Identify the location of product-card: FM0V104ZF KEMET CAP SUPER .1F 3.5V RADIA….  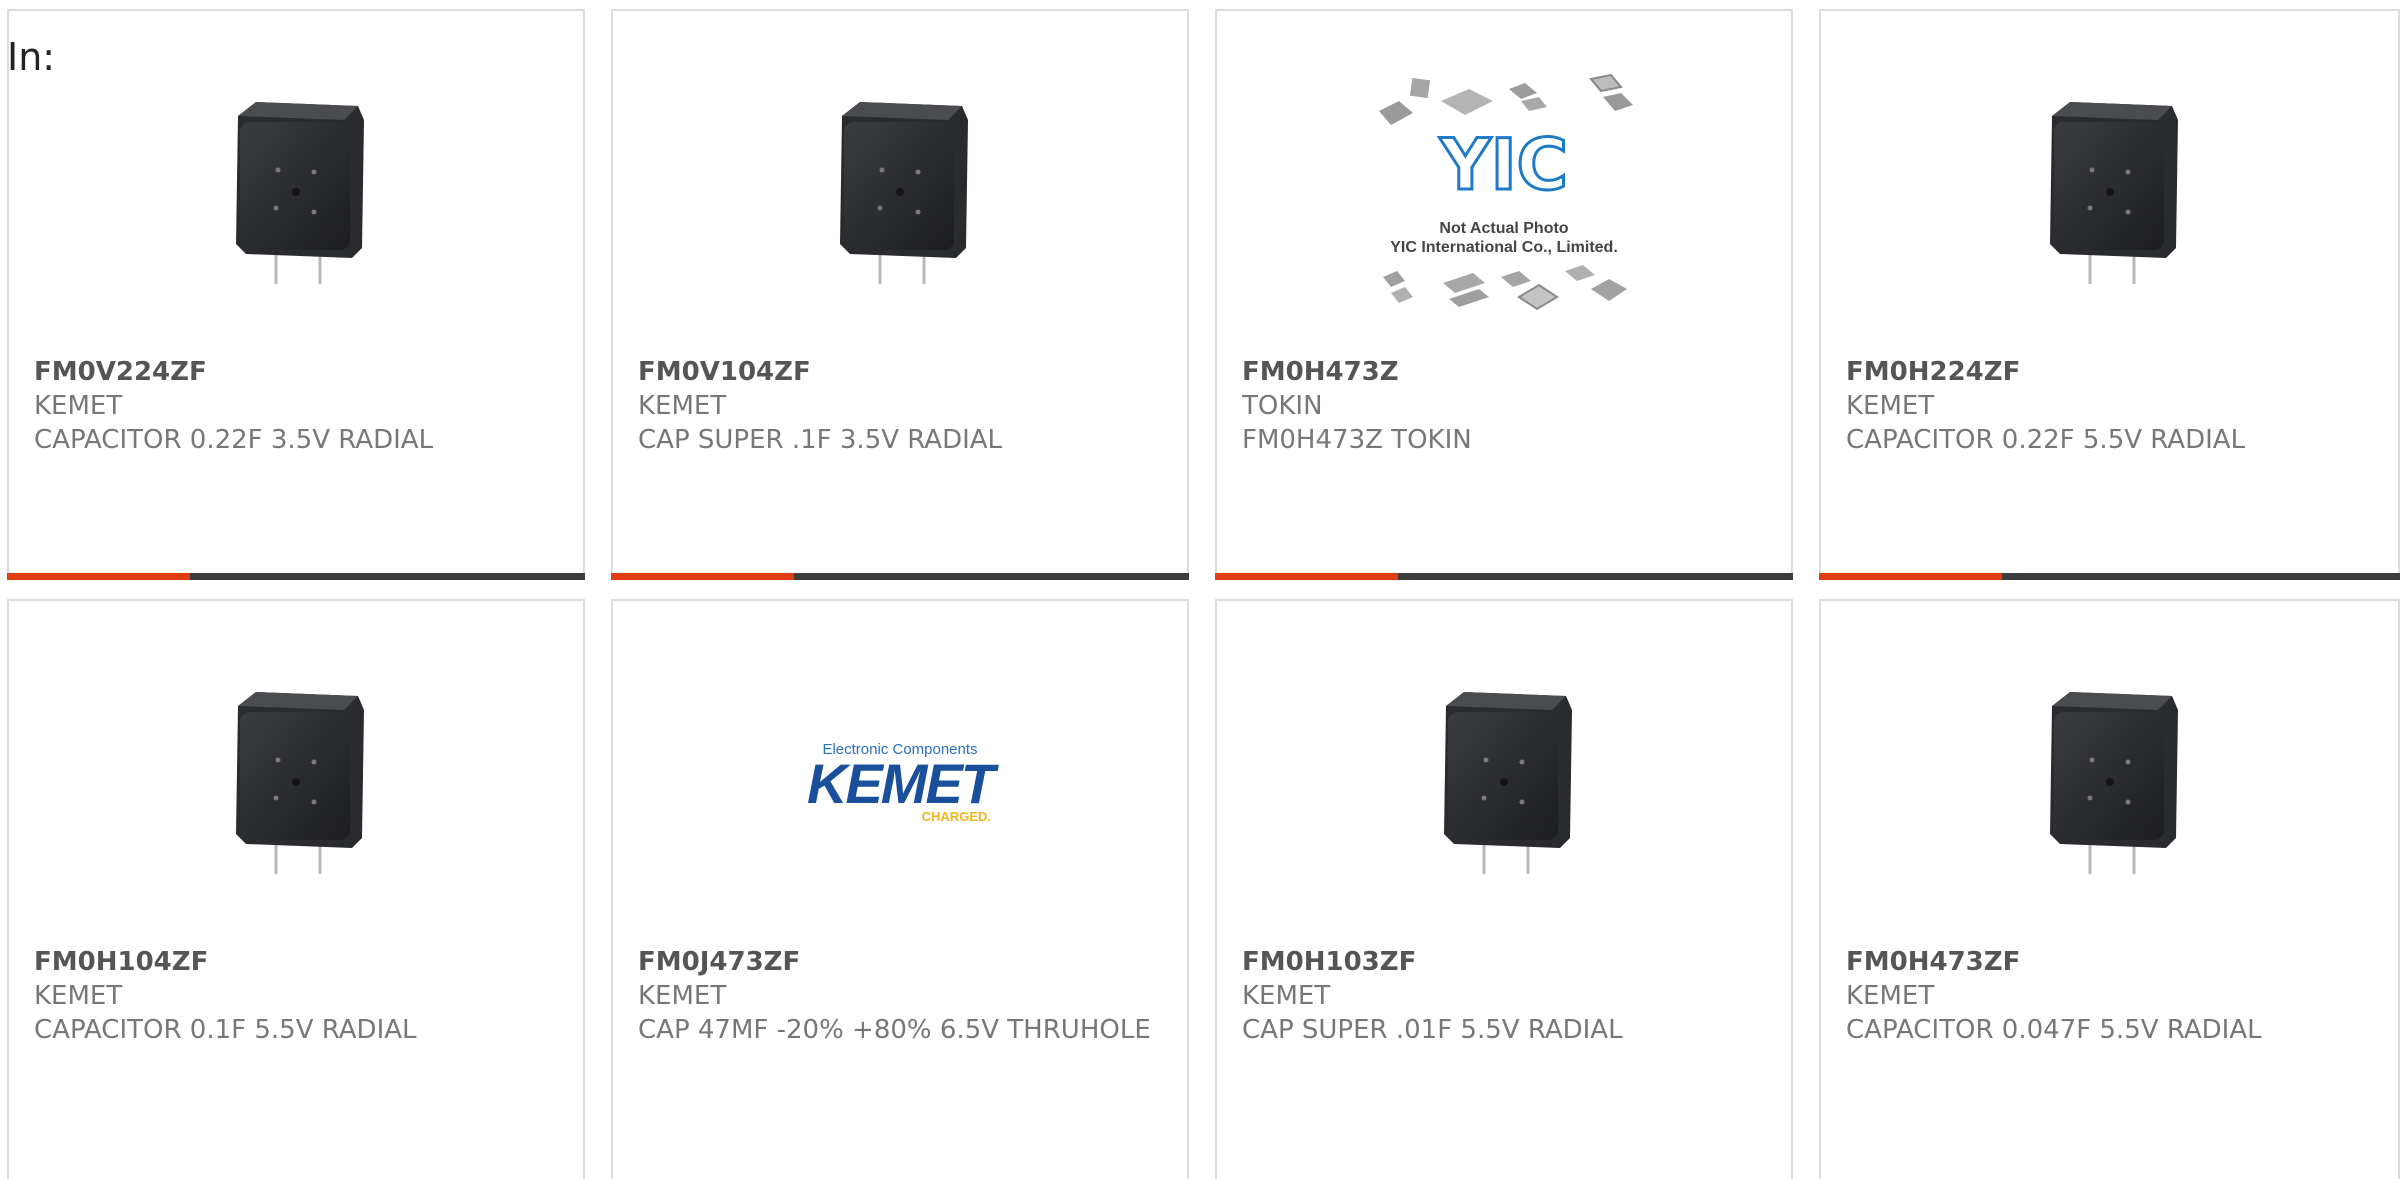
(900, 294).